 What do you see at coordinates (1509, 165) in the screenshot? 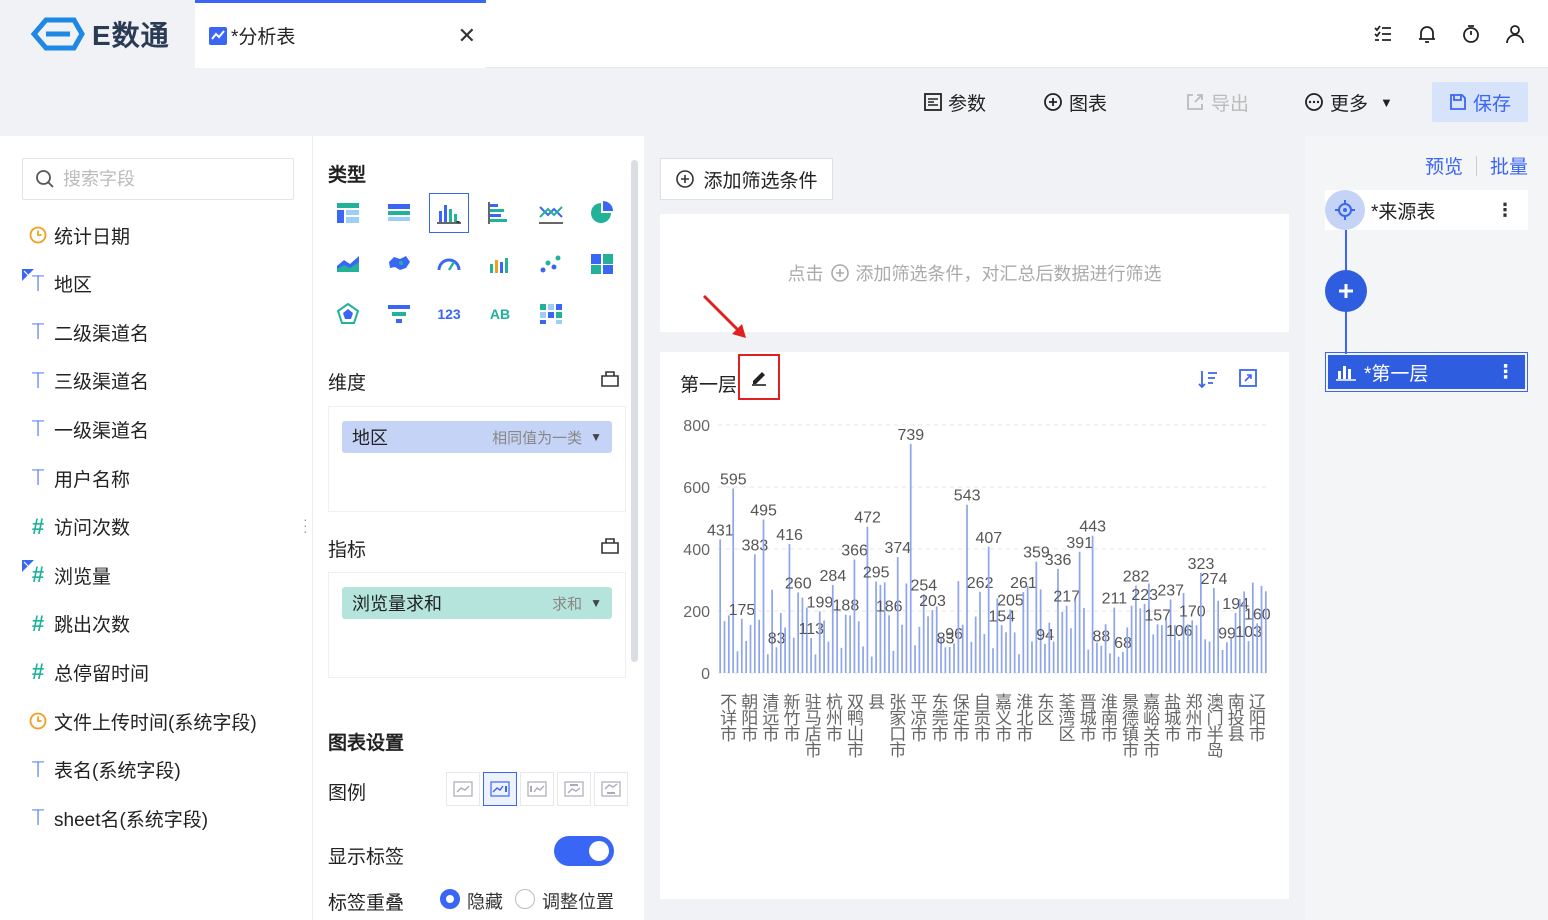
I see `batch-link: 批量` at bounding box center [1509, 165].